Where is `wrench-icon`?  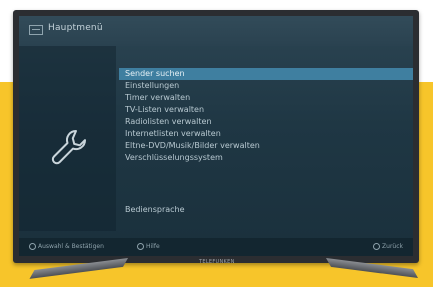
wrench-icon is located at coordinates (69, 147).